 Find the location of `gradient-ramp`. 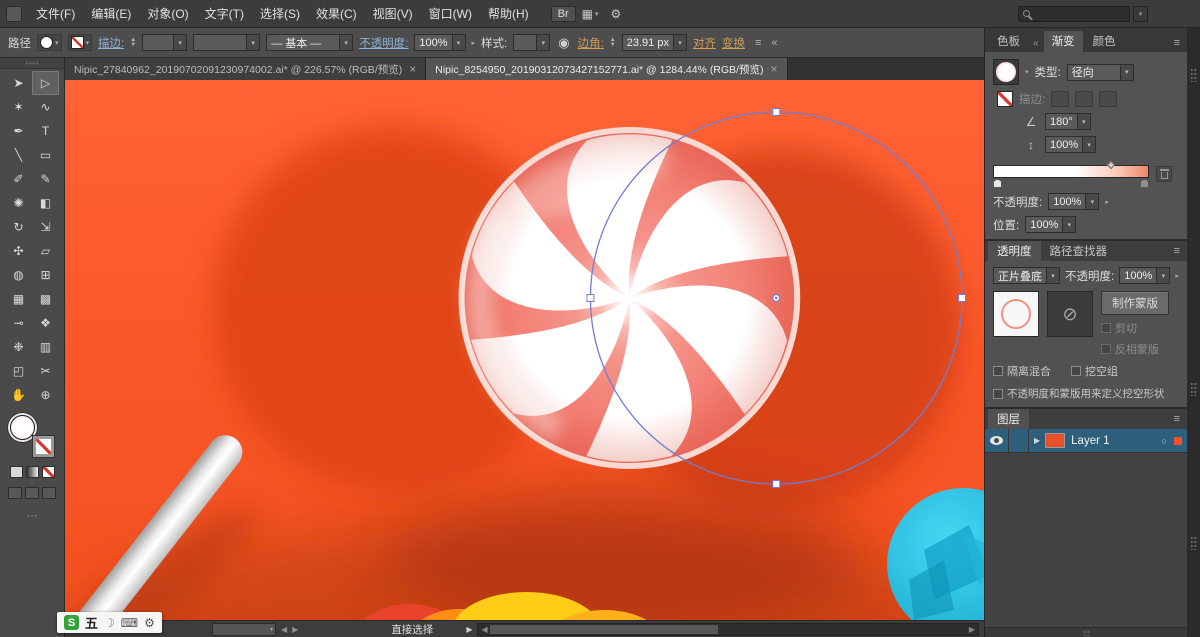

gradient-ramp is located at coordinates (1071, 171).